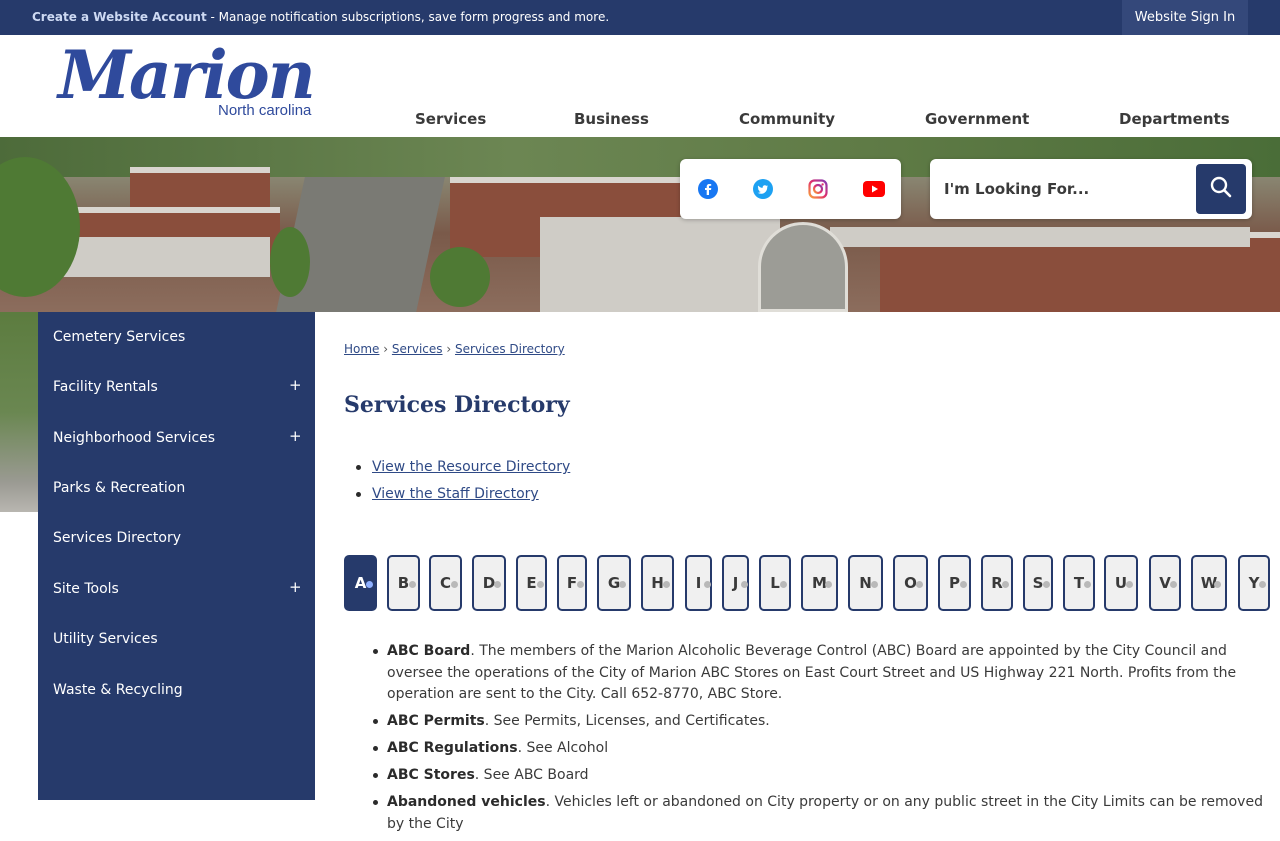 The height and width of the screenshot is (841, 1280). Describe the element at coordinates (1121, 583) in the screenshot. I see `letter-u-button: U` at that location.